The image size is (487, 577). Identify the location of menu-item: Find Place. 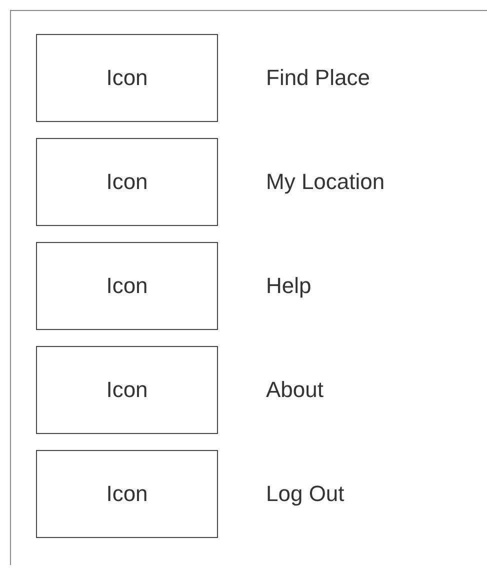
(318, 78).